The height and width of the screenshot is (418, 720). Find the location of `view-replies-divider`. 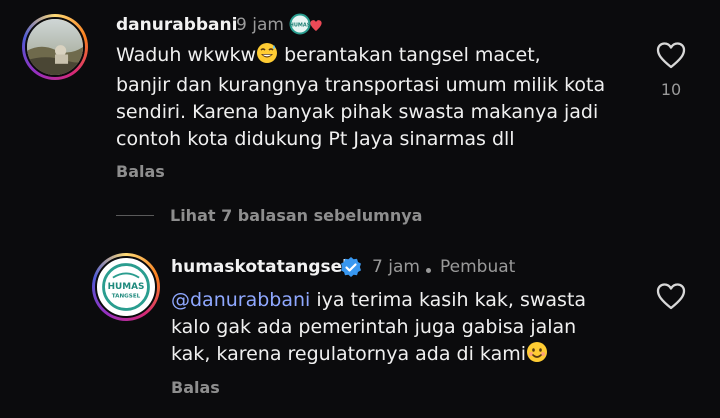

view-replies-divider is located at coordinates (135, 215).